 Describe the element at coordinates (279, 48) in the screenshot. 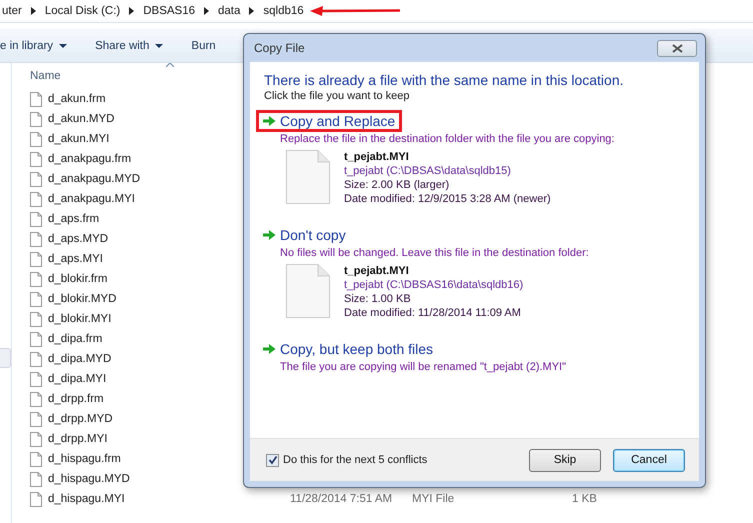

I see `window-title: Copy File` at that location.